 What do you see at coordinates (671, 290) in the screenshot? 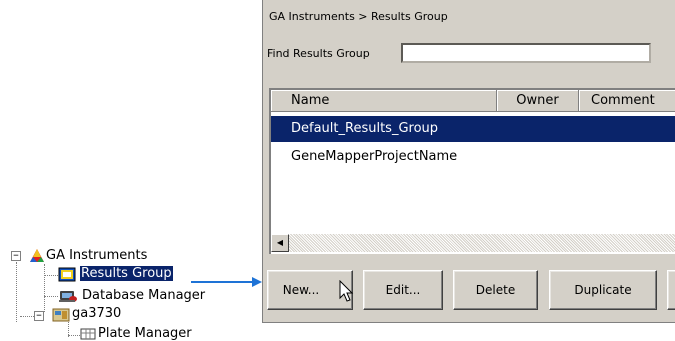
I see `next-button` at bounding box center [671, 290].